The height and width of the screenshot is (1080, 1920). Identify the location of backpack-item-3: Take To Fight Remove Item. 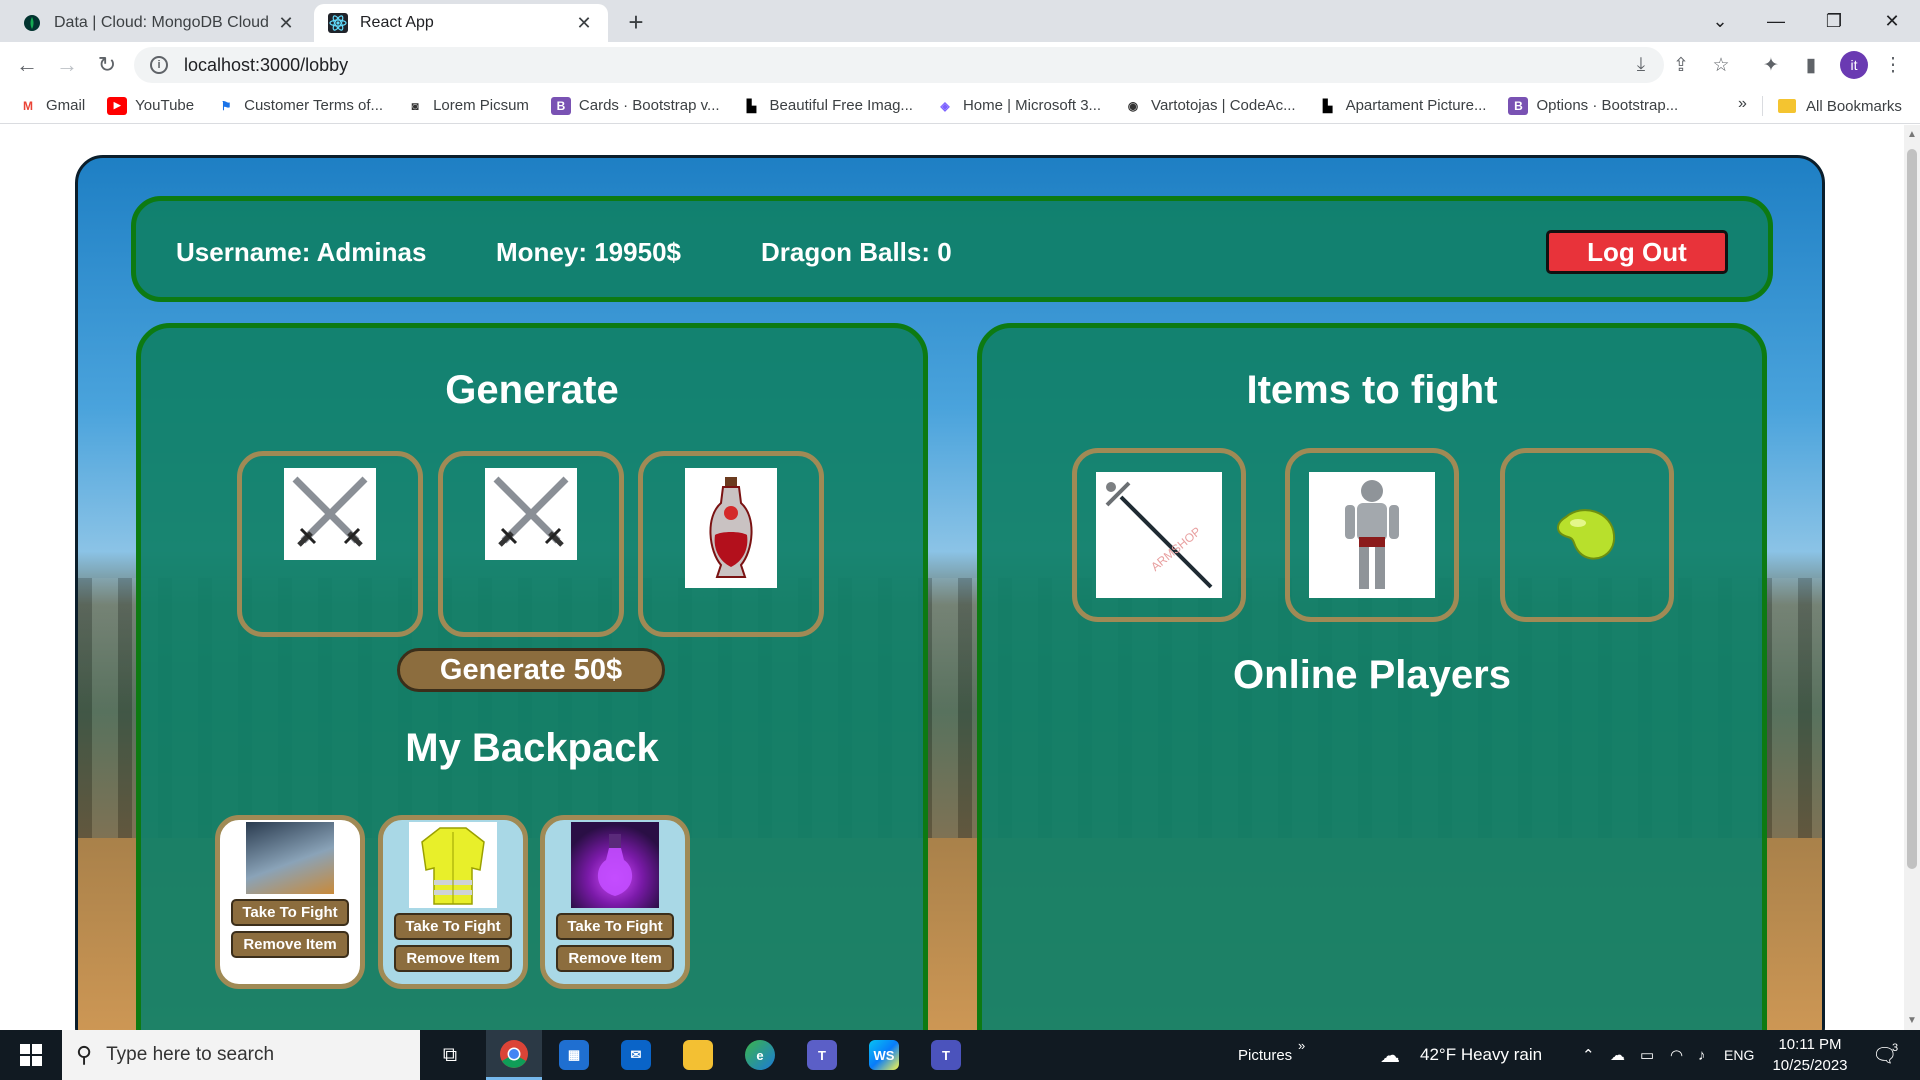
(615, 902).